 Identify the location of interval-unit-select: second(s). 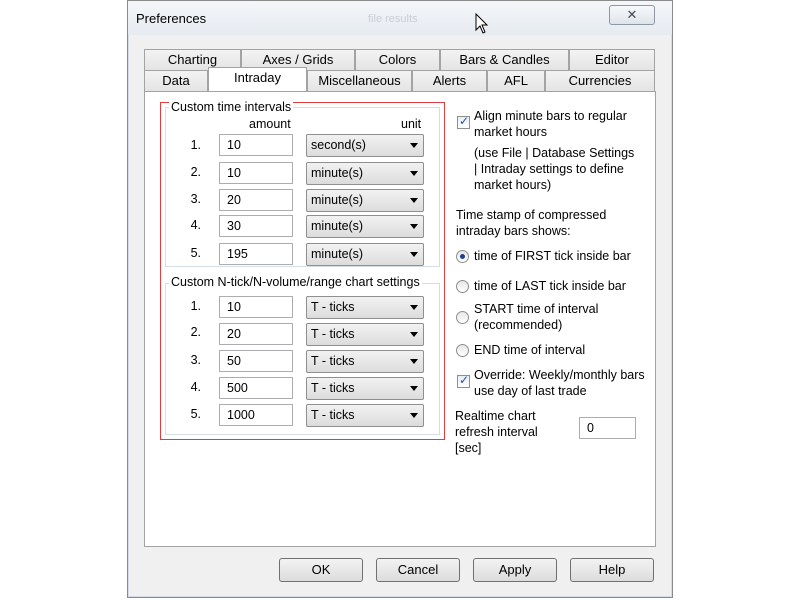
(365, 145).